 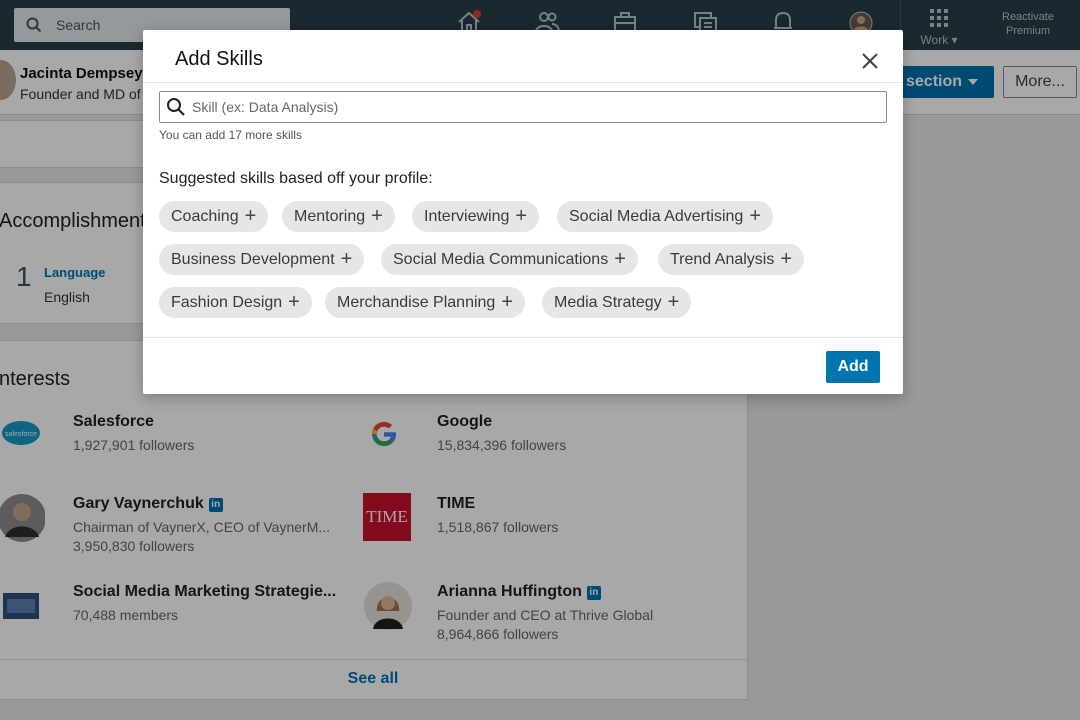 I want to click on skill-chip-merchandise-planning: Merchandise Planning +, so click(x=425, y=302).